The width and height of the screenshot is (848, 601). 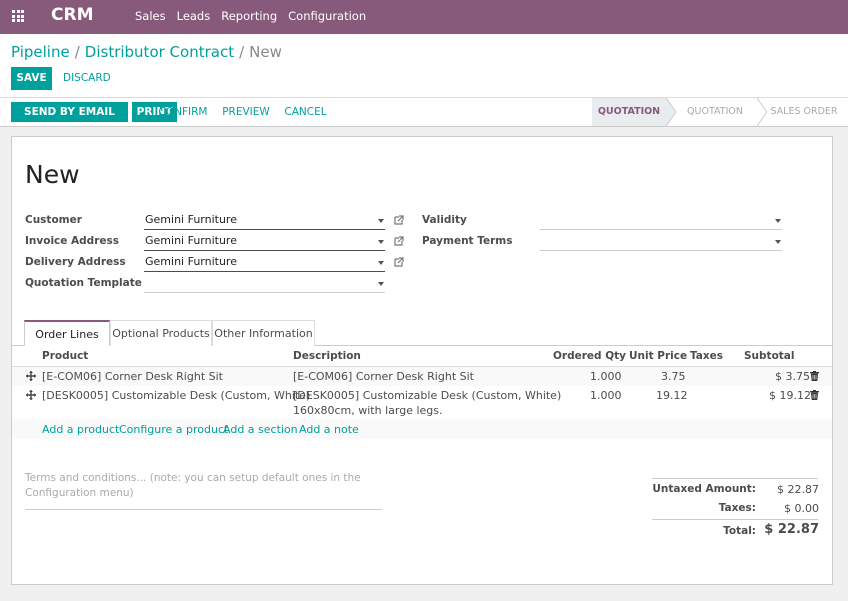 What do you see at coordinates (845, 364) in the screenshot?
I see `scrollbar-track` at bounding box center [845, 364].